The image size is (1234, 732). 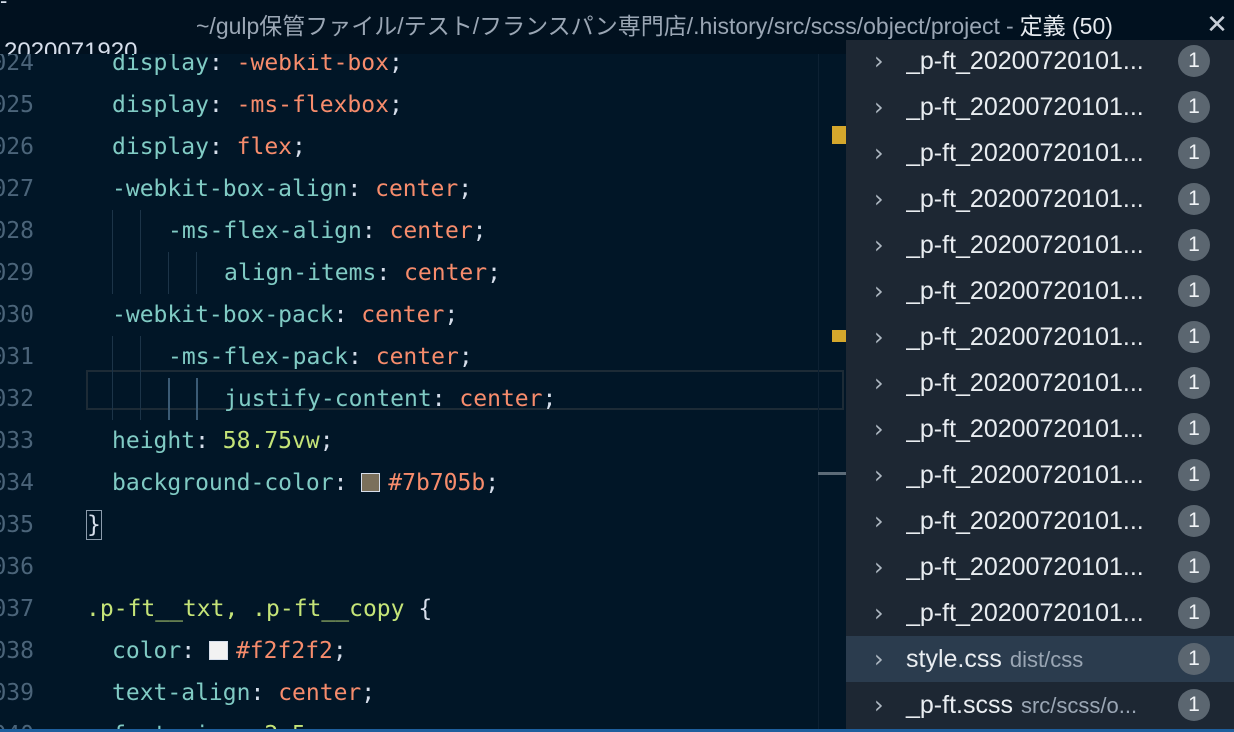 I want to click on line-number: 035, so click(x=17, y=525).